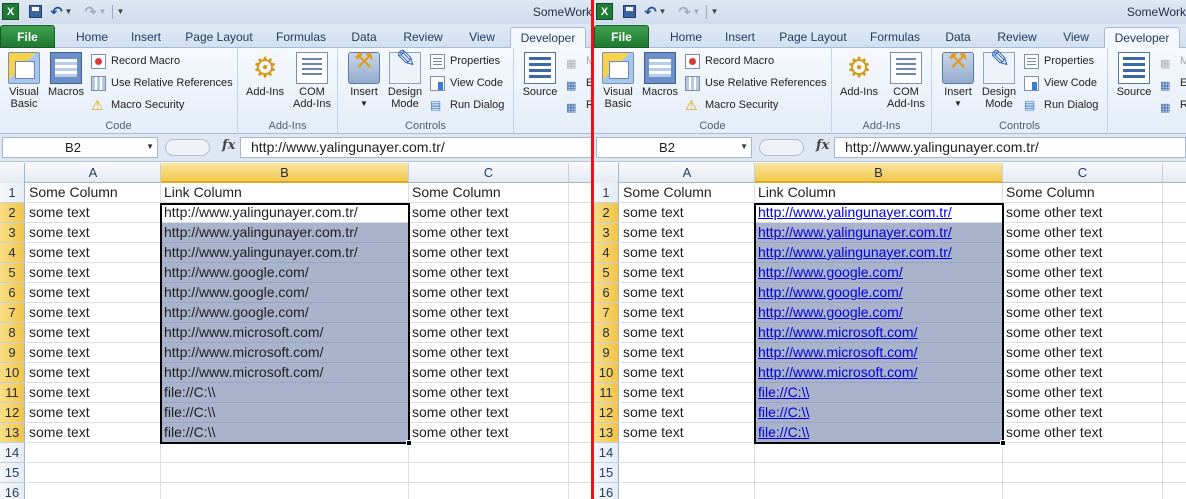 The width and height of the screenshot is (1186, 499). I want to click on cell-c10: some other text, so click(1083, 373).